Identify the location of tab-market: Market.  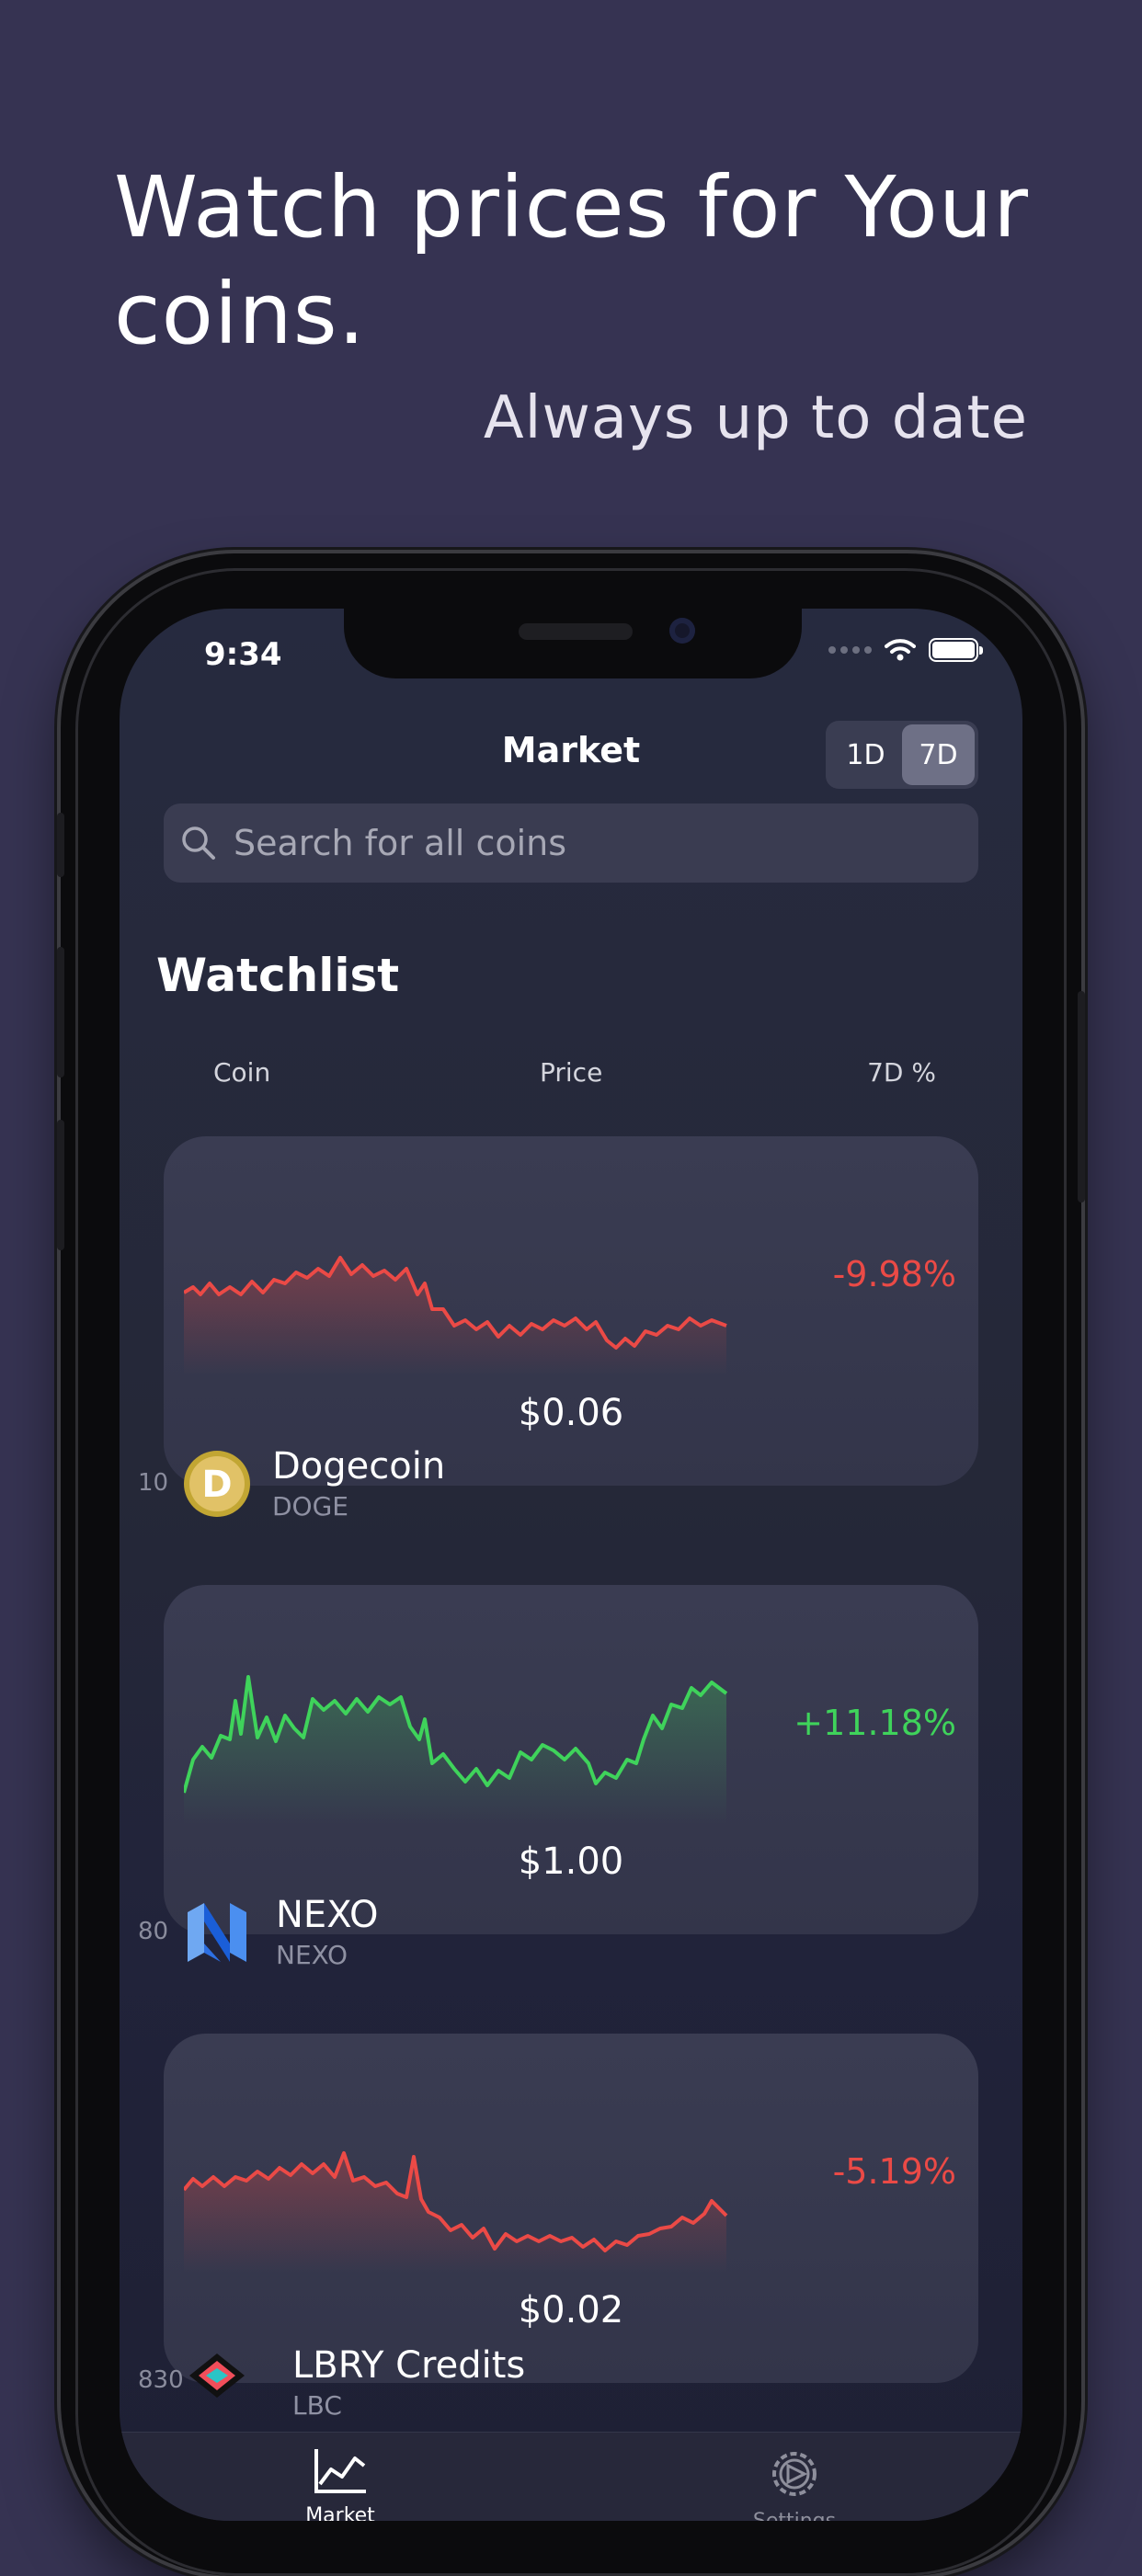
(340, 2483).